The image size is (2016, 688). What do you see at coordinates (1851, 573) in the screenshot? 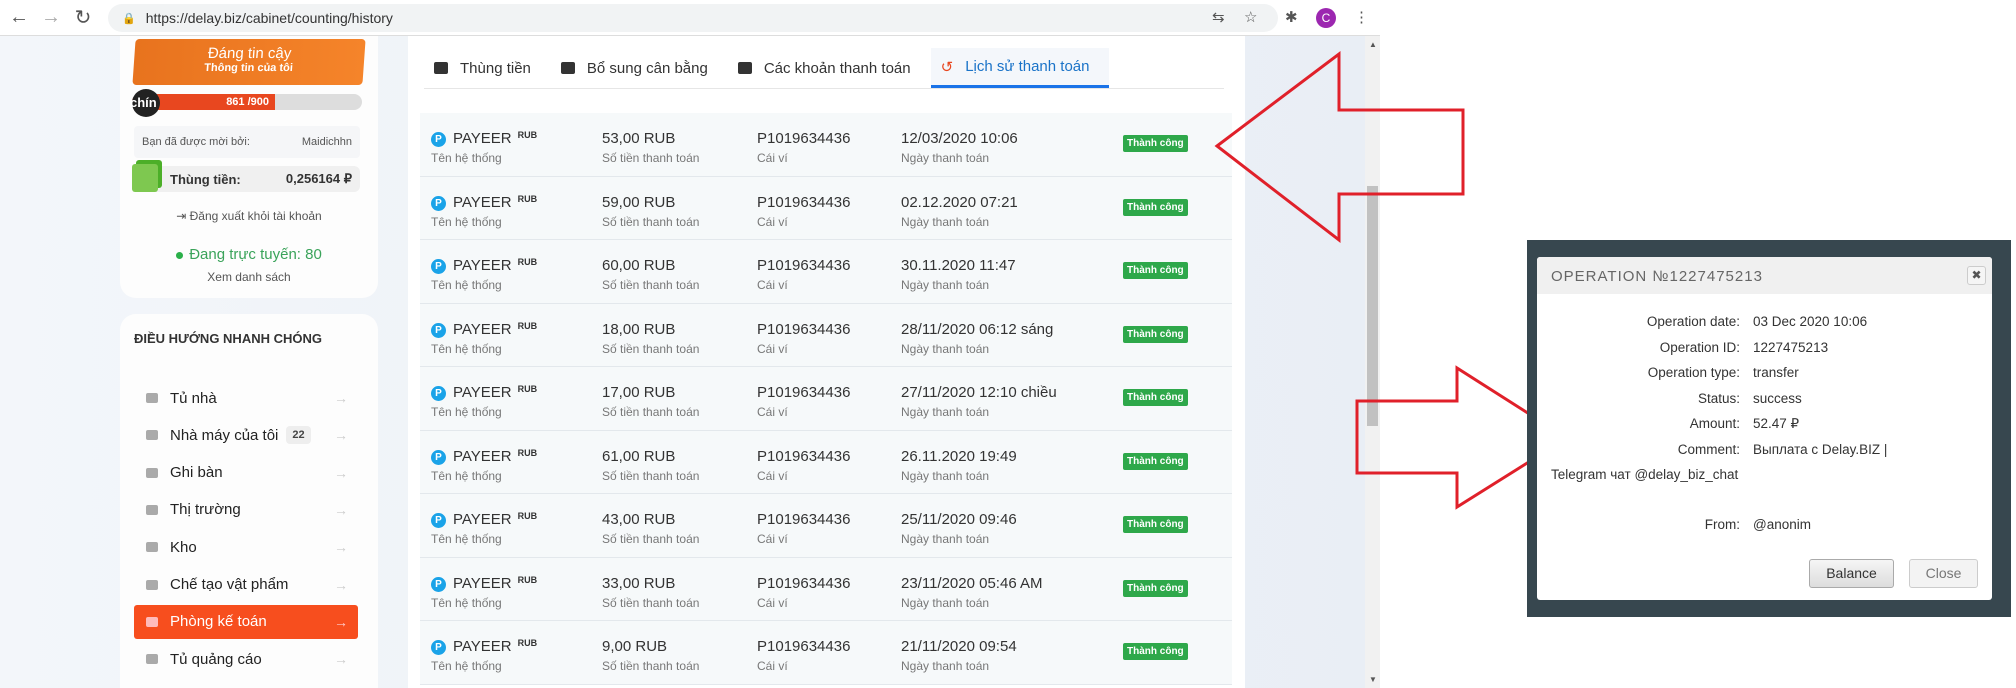
I see `balance-button: Balance` at bounding box center [1851, 573].